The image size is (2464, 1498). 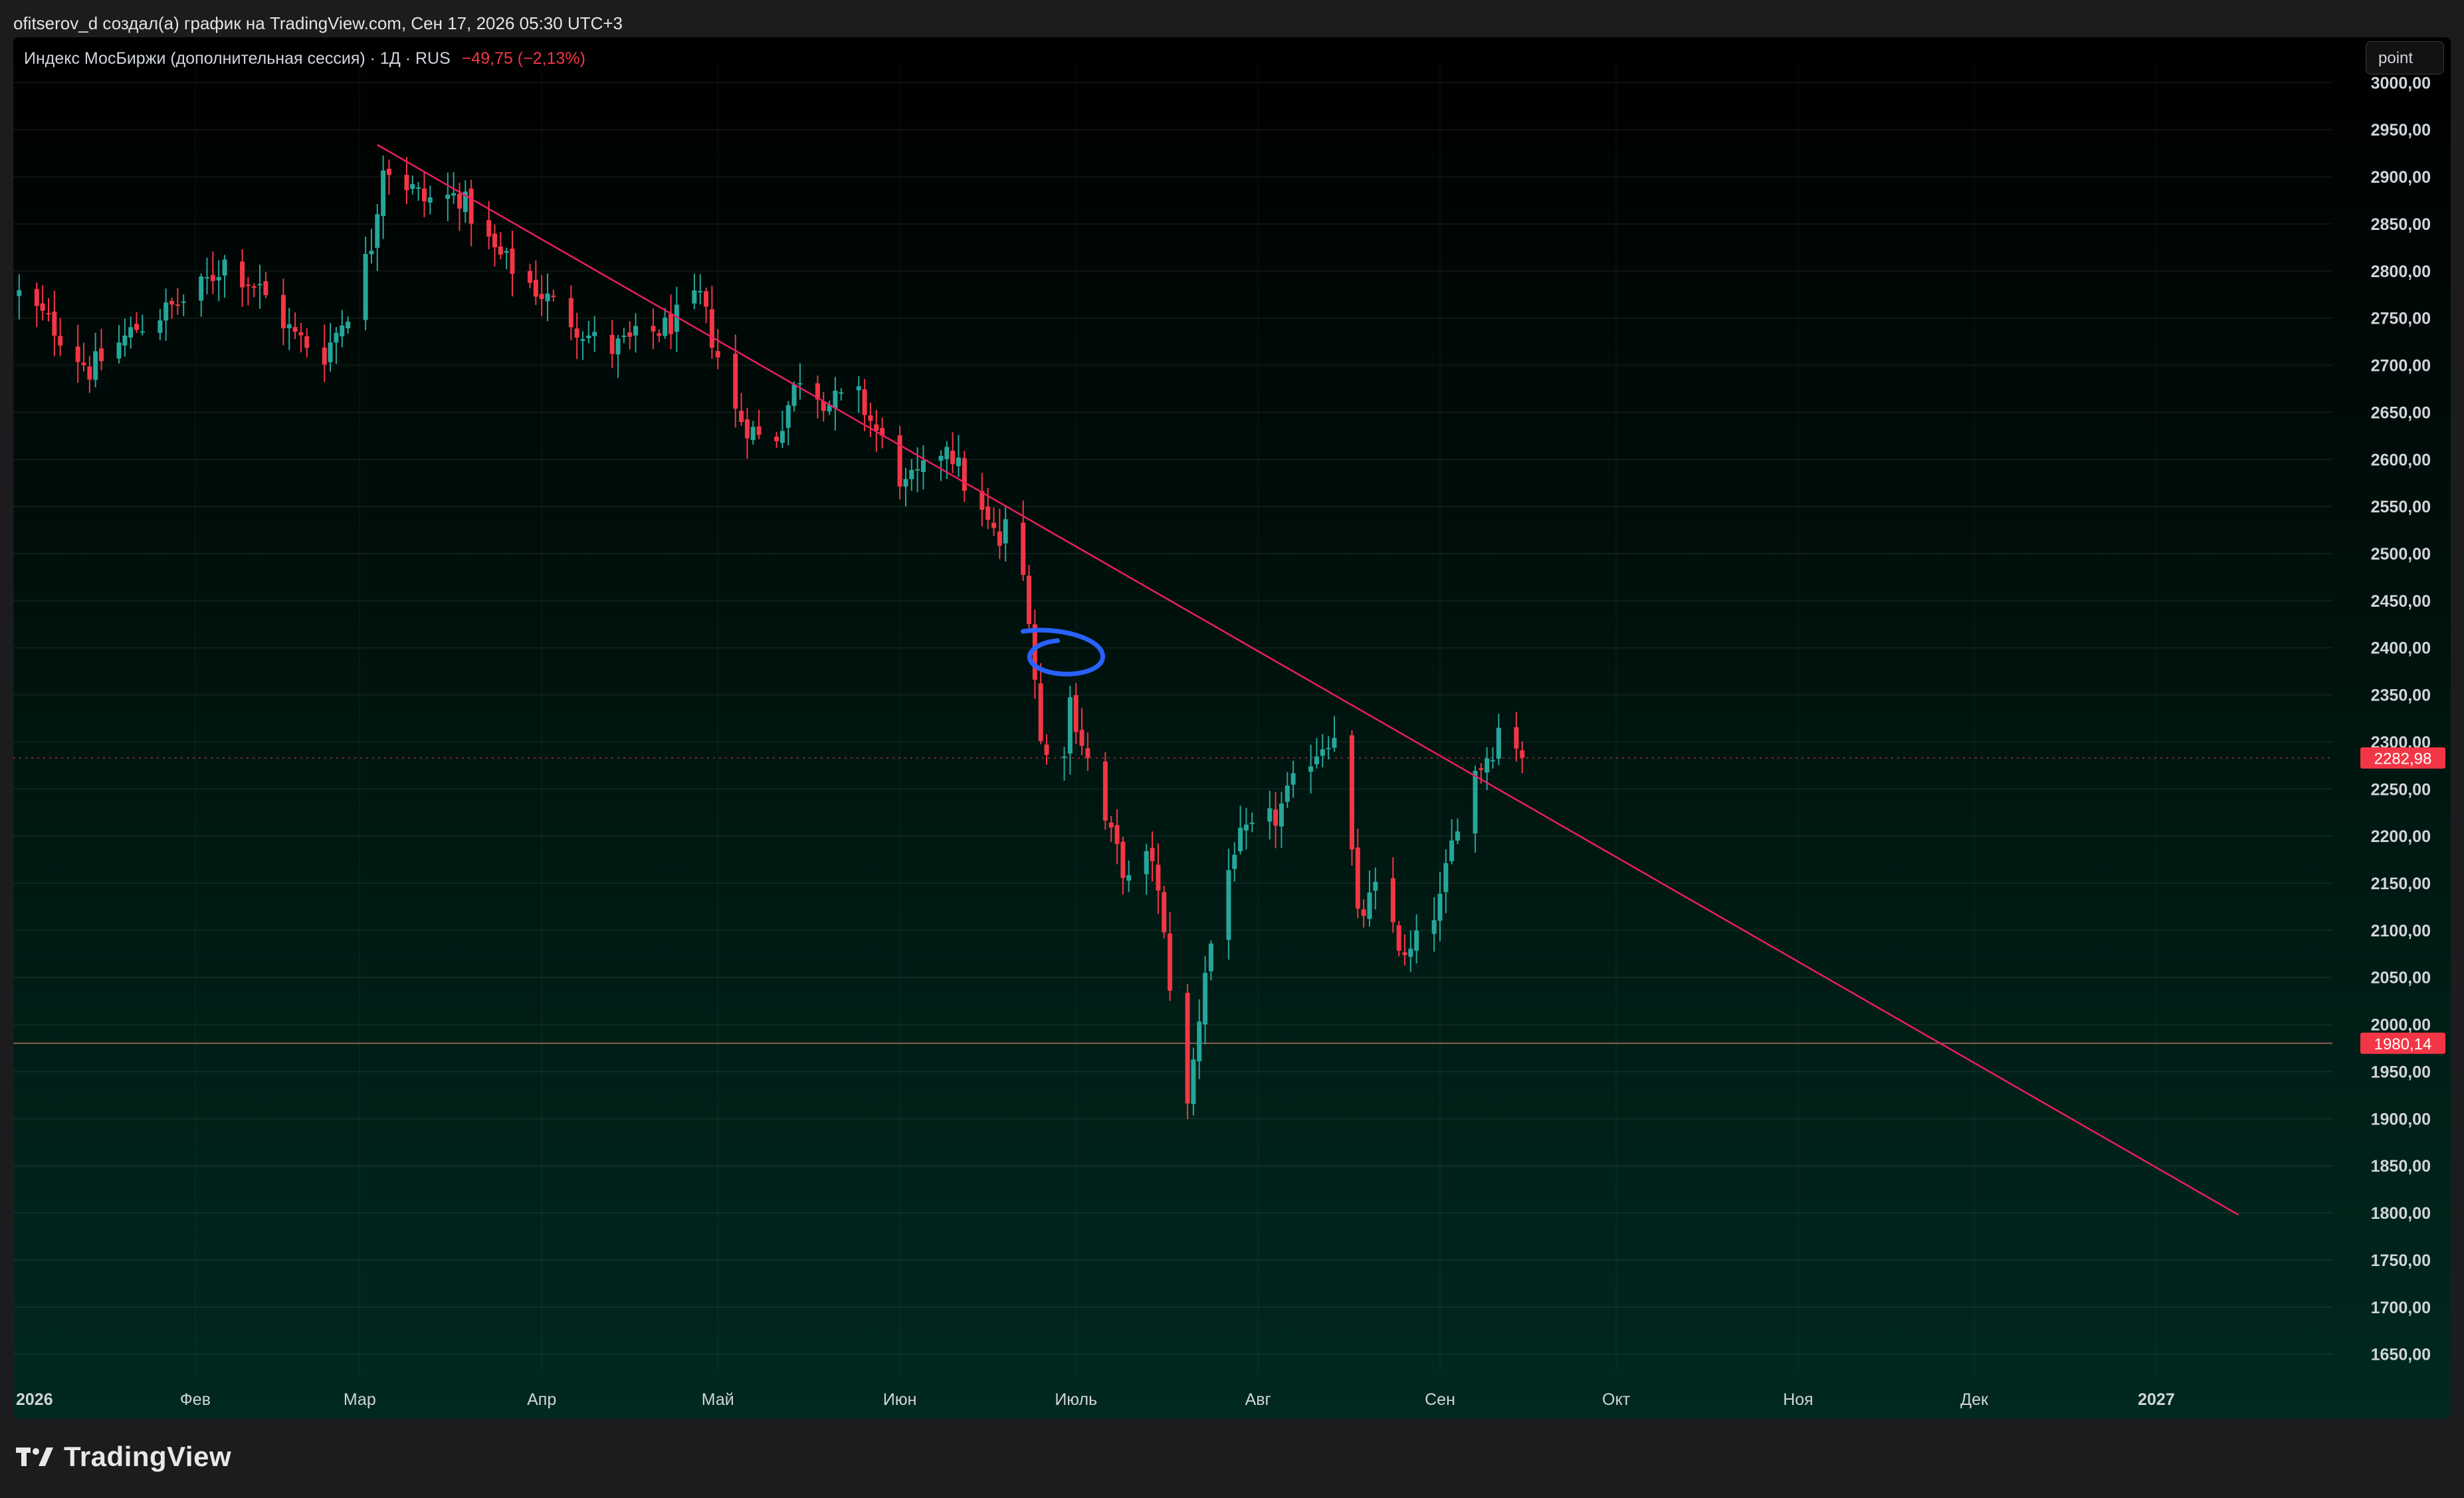 What do you see at coordinates (196, 1400) in the screenshot?
I see `x-tick-label: Фев` at bounding box center [196, 1400].